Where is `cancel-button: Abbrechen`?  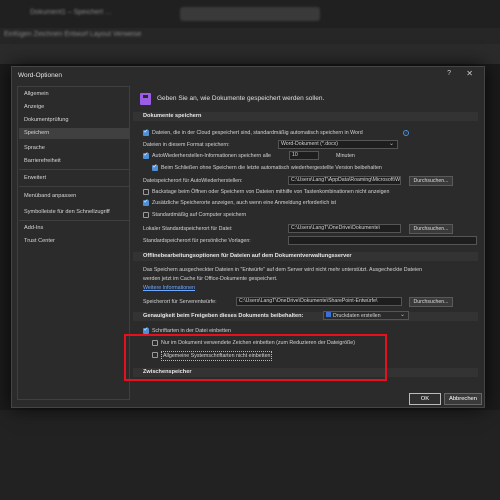 cancel-button: Abbrechen is located at coordinates (463, 399).